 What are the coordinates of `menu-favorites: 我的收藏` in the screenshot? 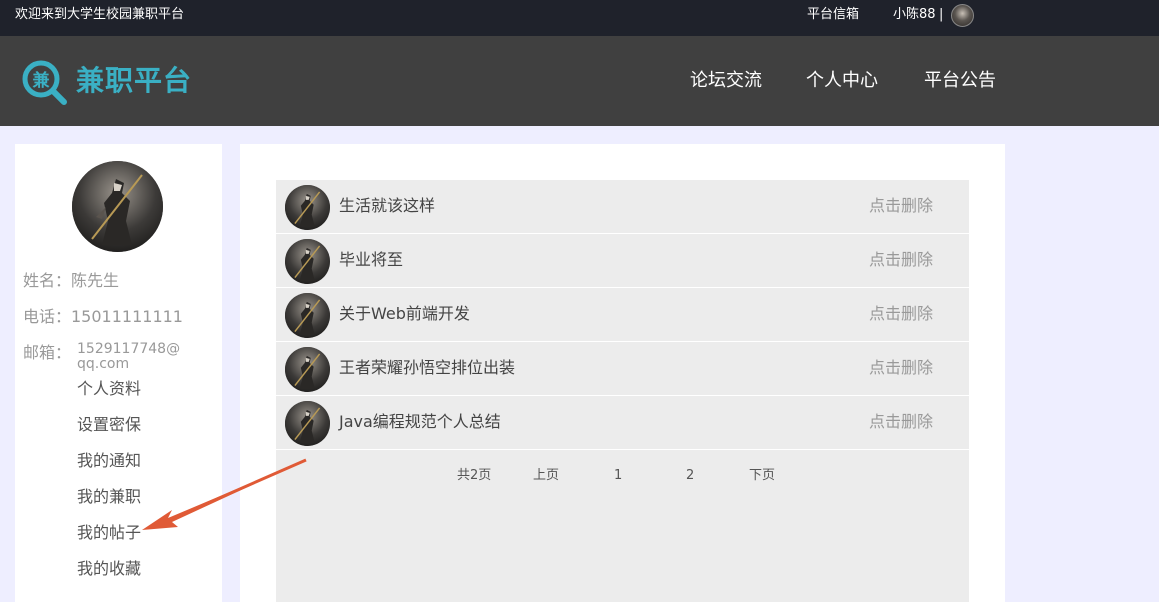 It's located at (109, 569).